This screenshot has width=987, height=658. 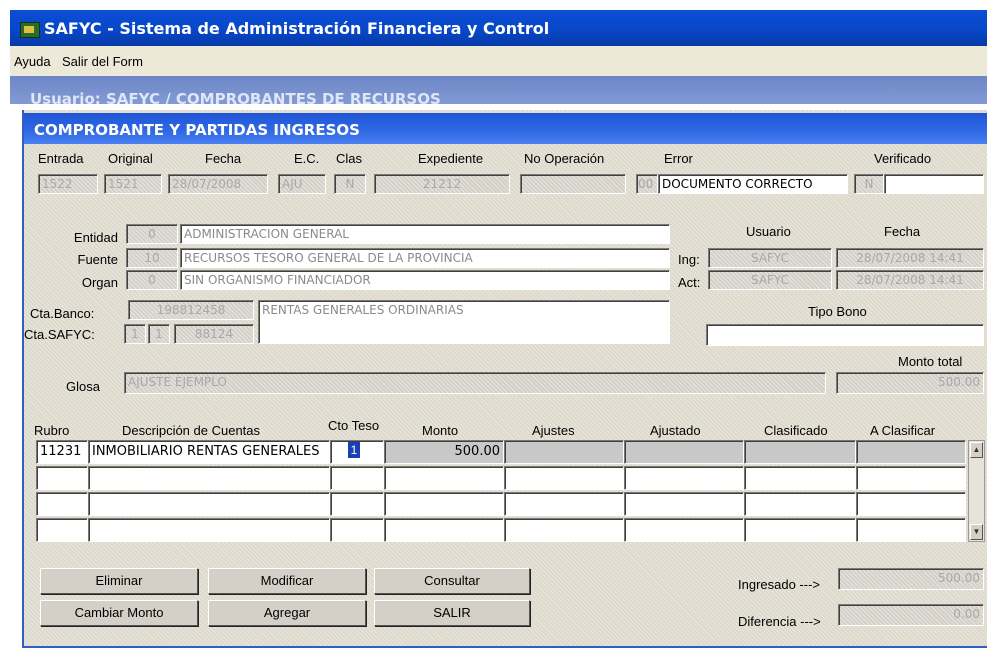 I want to click on original-field: 1521, so click(x=133, y=184).